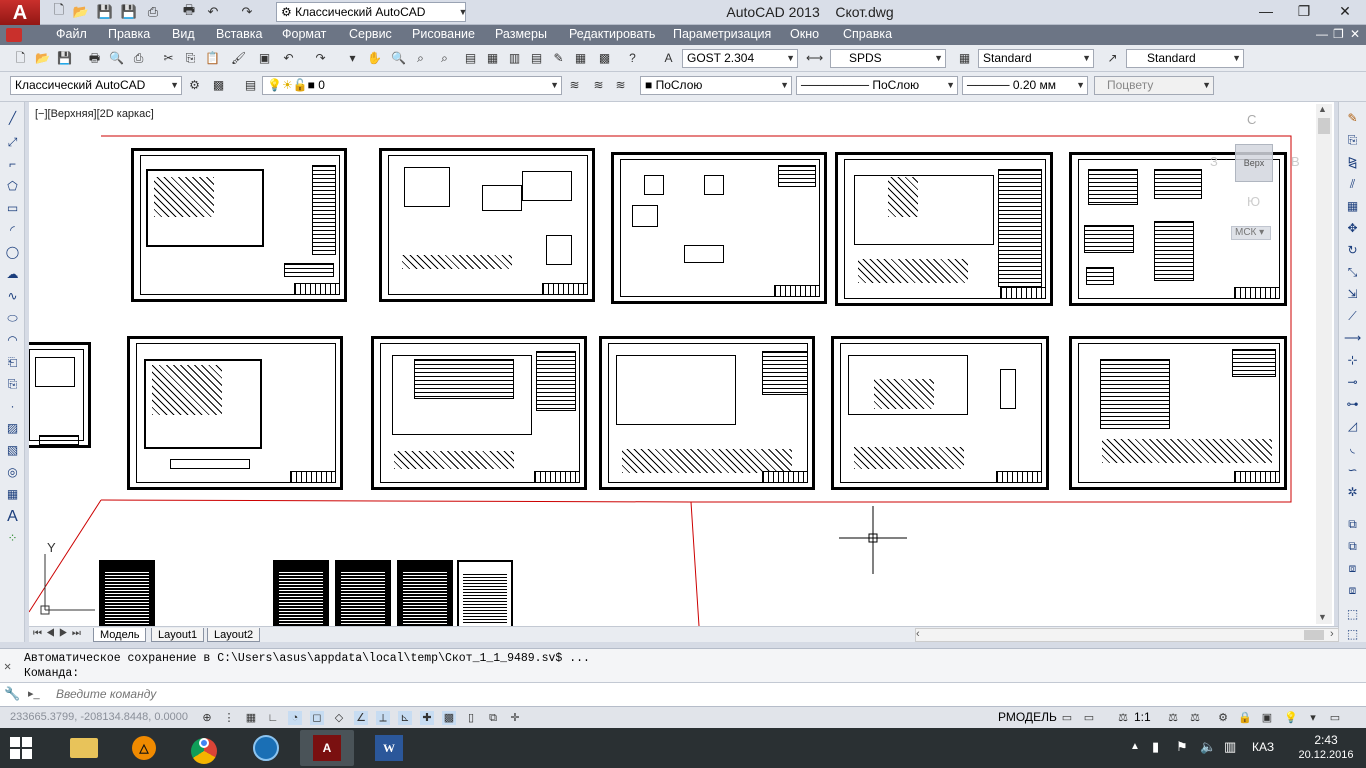  What do you see at coordinates (1352, 294) in the screenshot?
I see `stretch-icon: ⇲` at bounding box center [1352, 294].